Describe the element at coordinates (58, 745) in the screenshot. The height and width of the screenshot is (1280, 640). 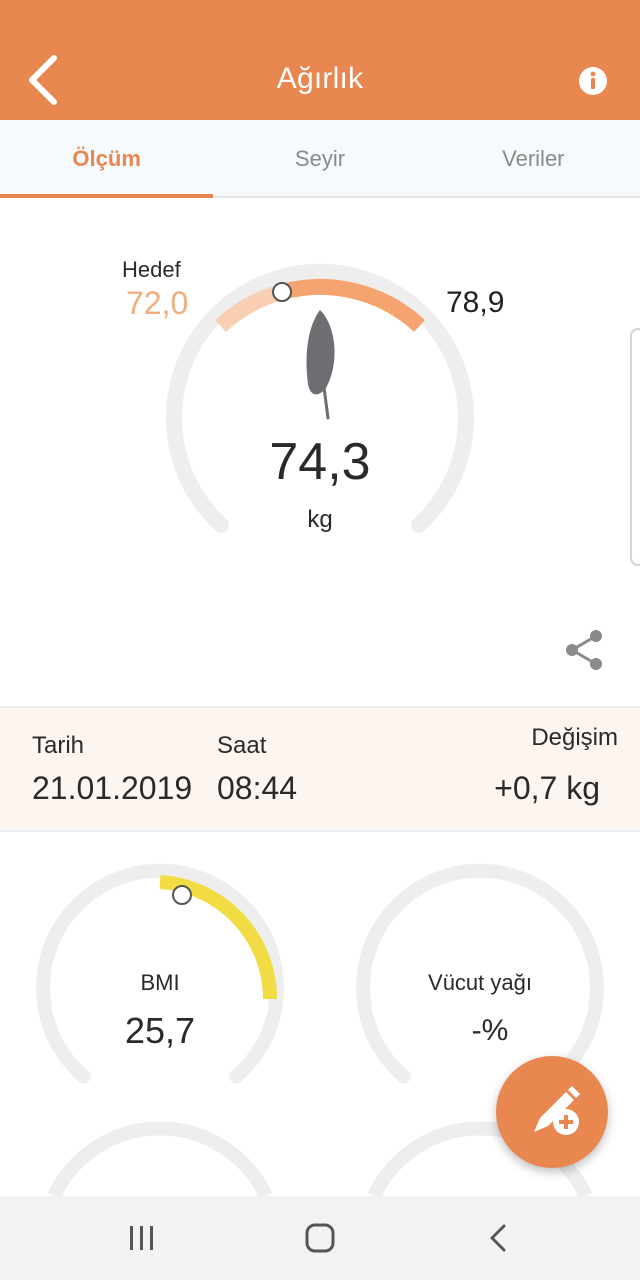
I see `date-label: Tarih` at that location.